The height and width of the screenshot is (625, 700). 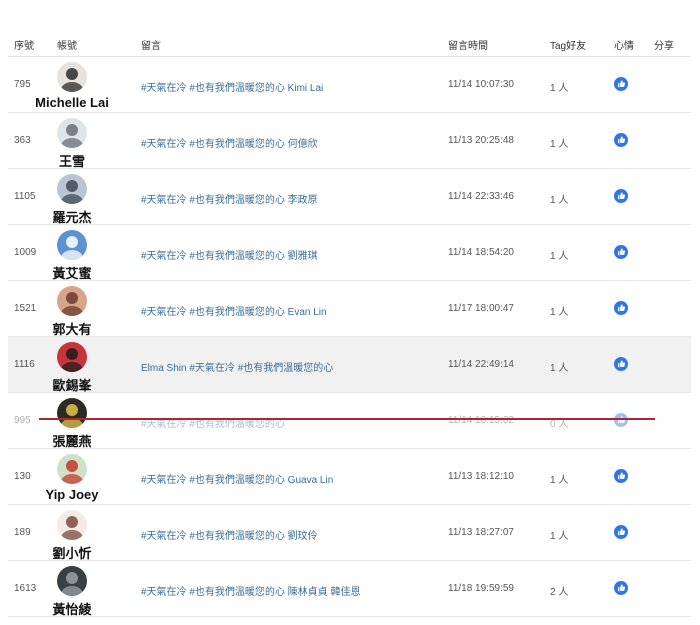 What do you see at coordinates (72, 608) in the screenshot?
I see `user-name: 黃怡綾` at bounding box center [72, 608].